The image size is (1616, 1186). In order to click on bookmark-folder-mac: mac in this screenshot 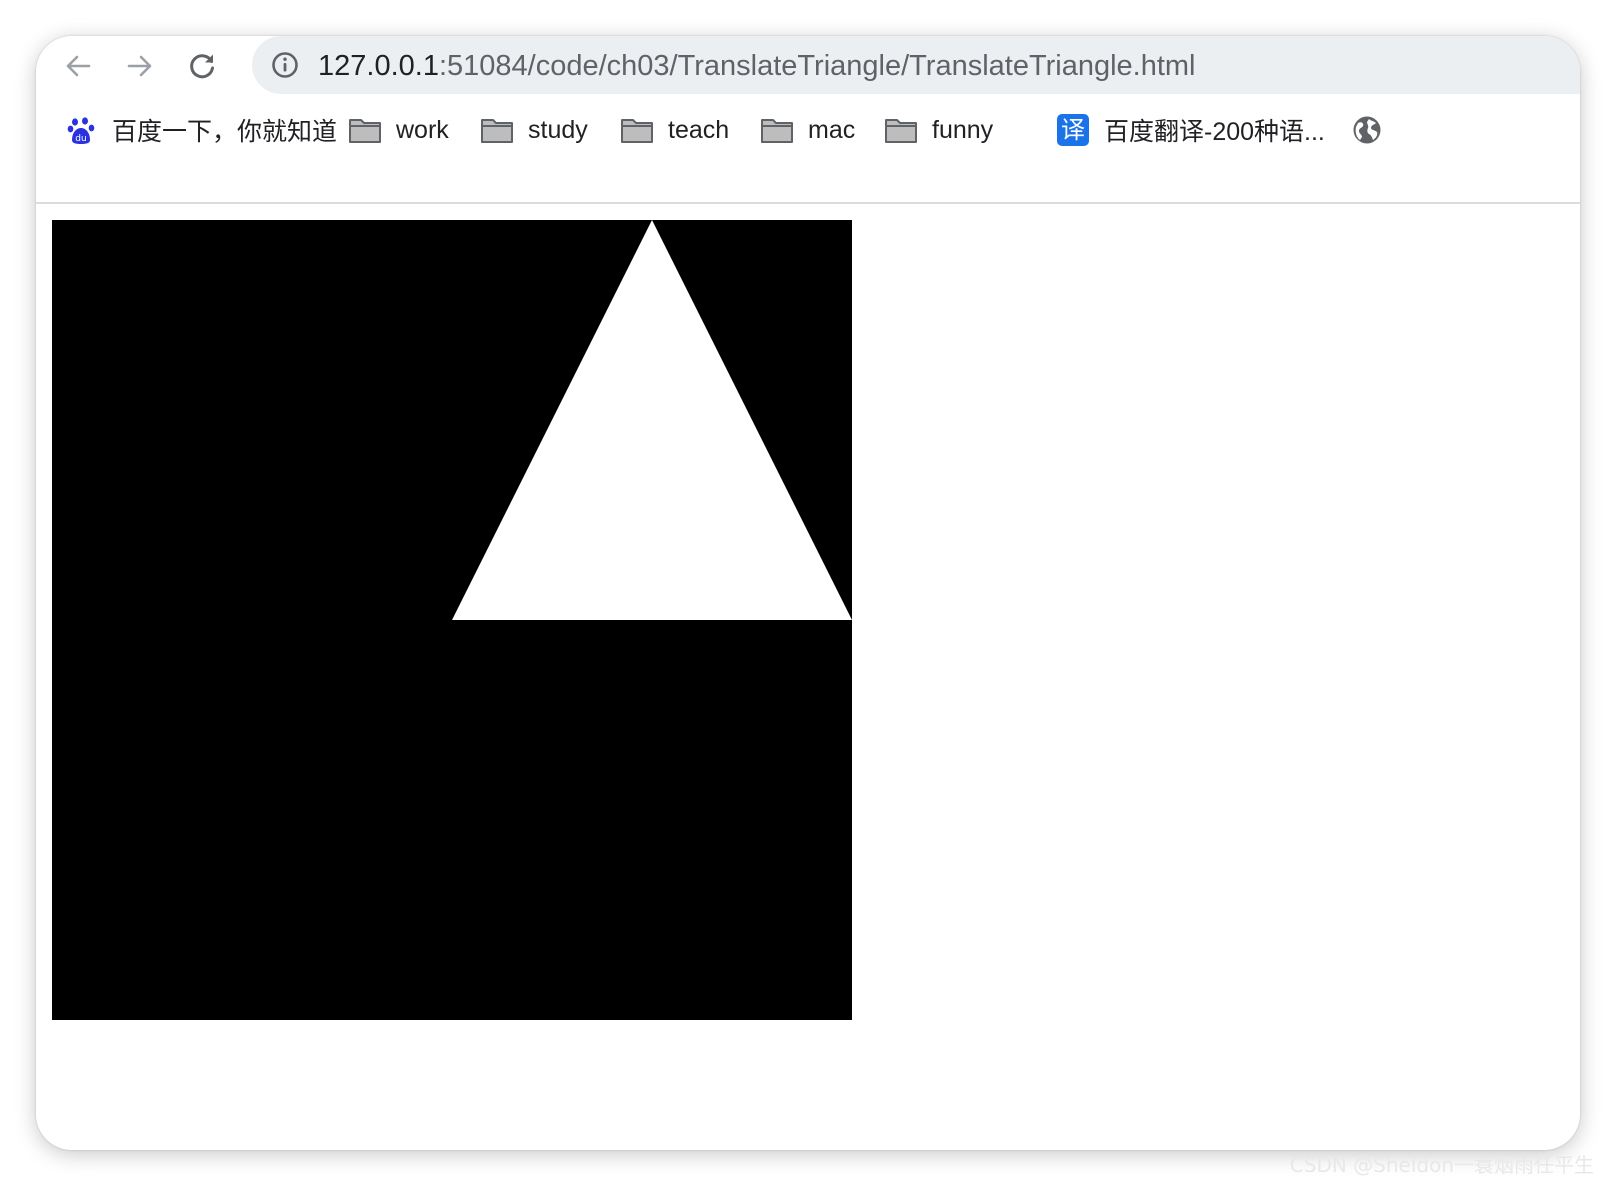, I will do `click(807, 130)`.